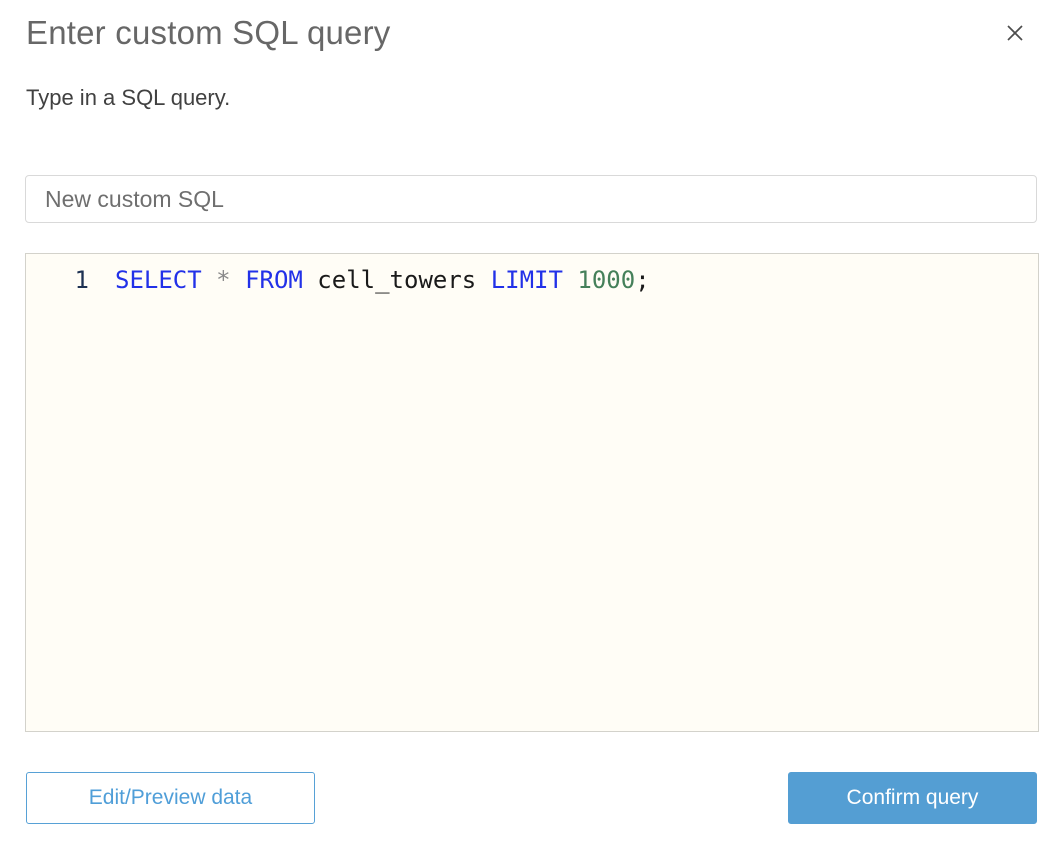 This screenshot has height=845, width=1061. What do you see at coordinates (158, 280) in the screenshot?
I see `code-token-keyword: SELECT` at bounding box center [158, 280].